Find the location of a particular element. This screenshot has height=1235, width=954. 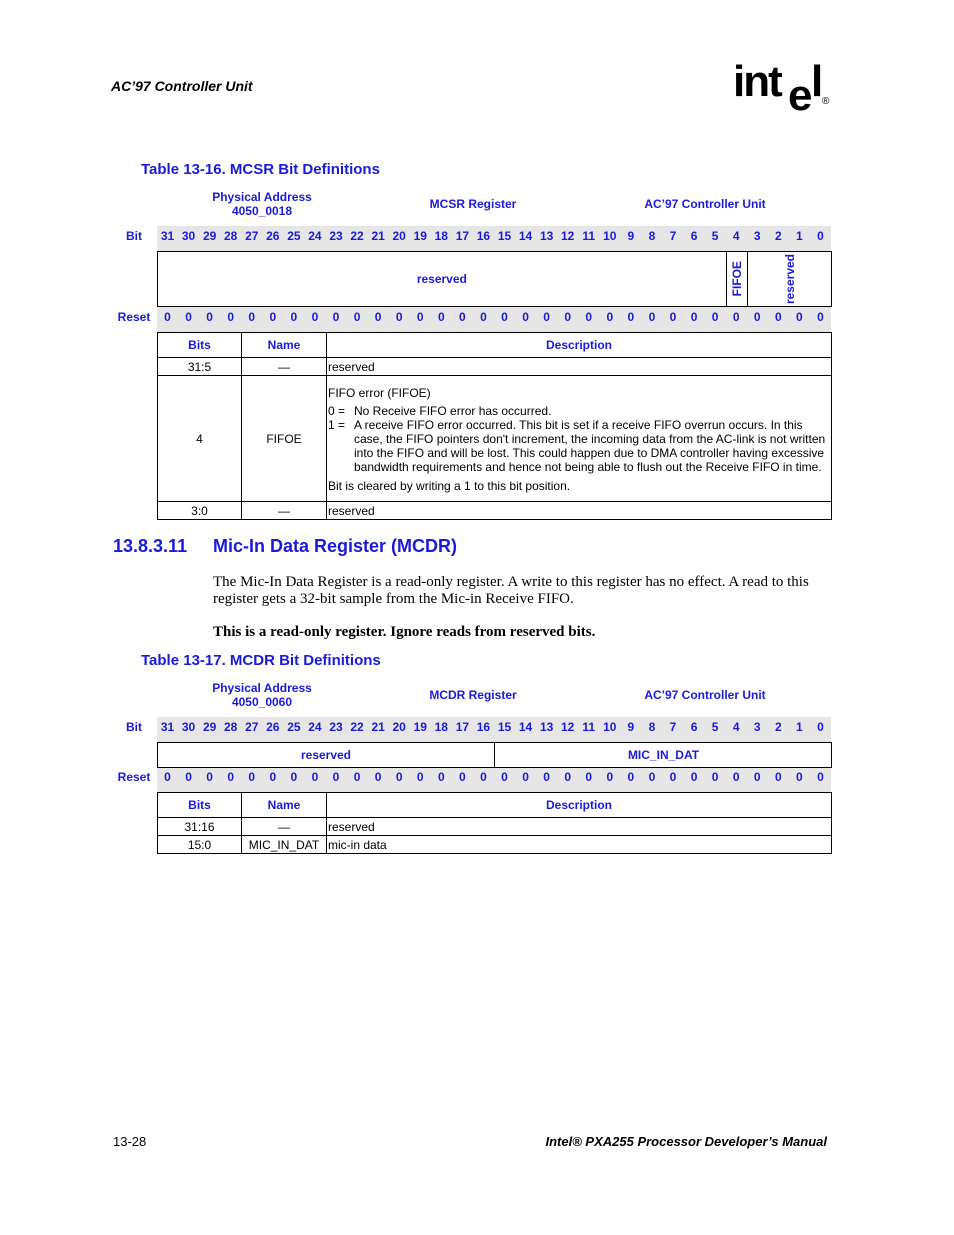

bit-number: 11 is located at coordinates (589, 727).